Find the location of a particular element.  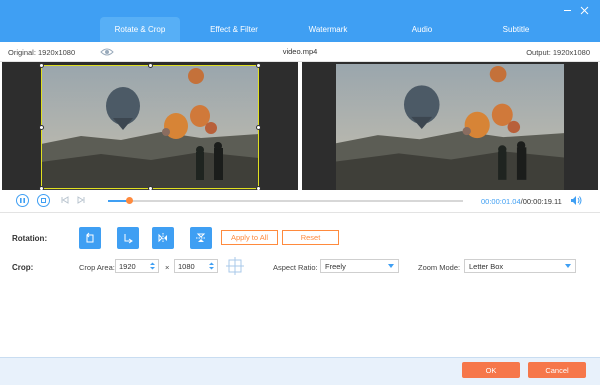

width-stepper-icon is located at coordinates (152, 266).